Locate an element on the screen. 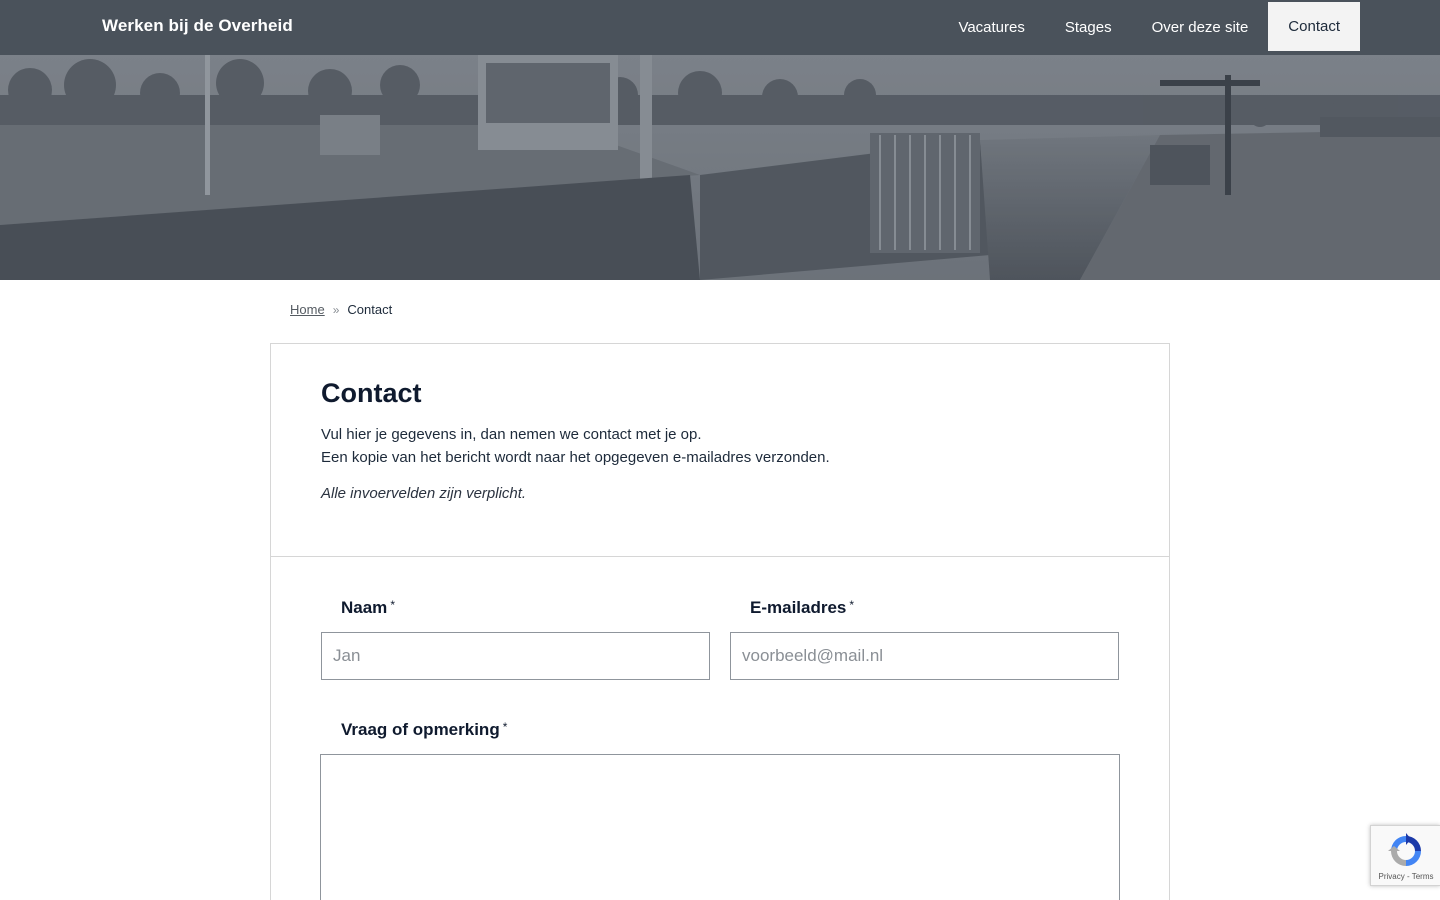 Image resolution: width=1440 pixels, height=900 pixels. message-field-group: Vraag of opmerking * is located at coordinates (720, 810).